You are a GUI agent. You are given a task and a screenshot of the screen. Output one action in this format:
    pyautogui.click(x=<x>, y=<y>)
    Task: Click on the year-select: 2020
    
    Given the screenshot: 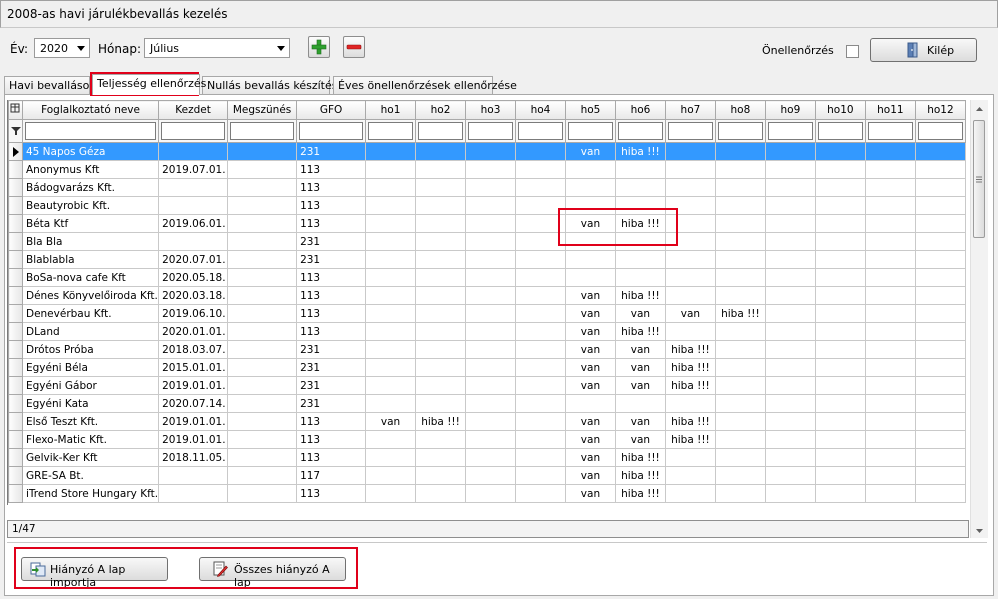 What is the action you would take?
    pyautogui.click(x=62, y=48)
    